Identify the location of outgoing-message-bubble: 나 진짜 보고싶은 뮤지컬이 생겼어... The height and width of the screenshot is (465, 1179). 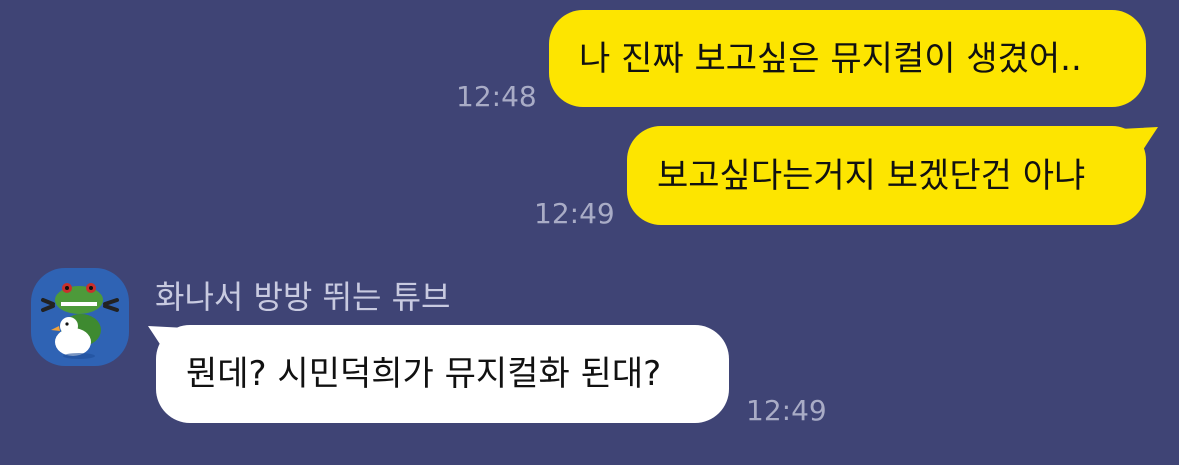
(847, 58).